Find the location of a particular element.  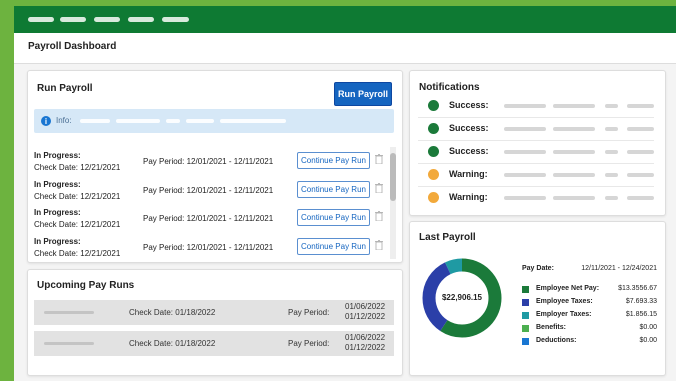

last-payroll-title: Last Payroll is located at coordinates (447, 237).